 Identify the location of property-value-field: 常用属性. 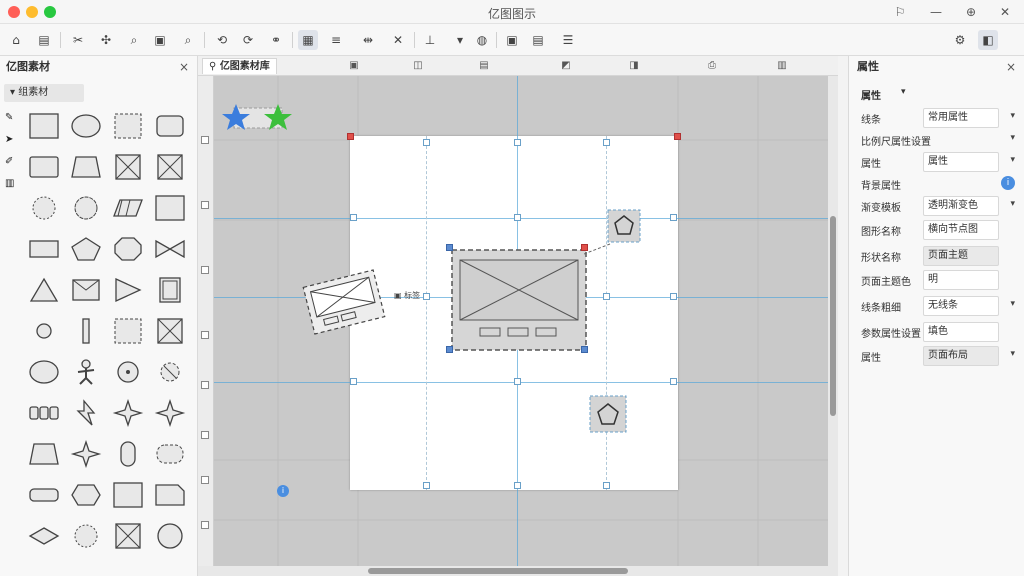
(961, 118).